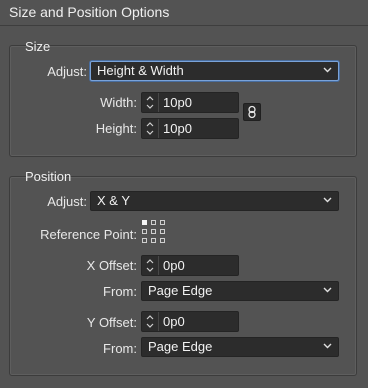 This screenshot has height=388, width=368. What do you see at coordinates (116, 128) in the screenshot?
I see `height-label: Height:` at bounding box center [116, 128].